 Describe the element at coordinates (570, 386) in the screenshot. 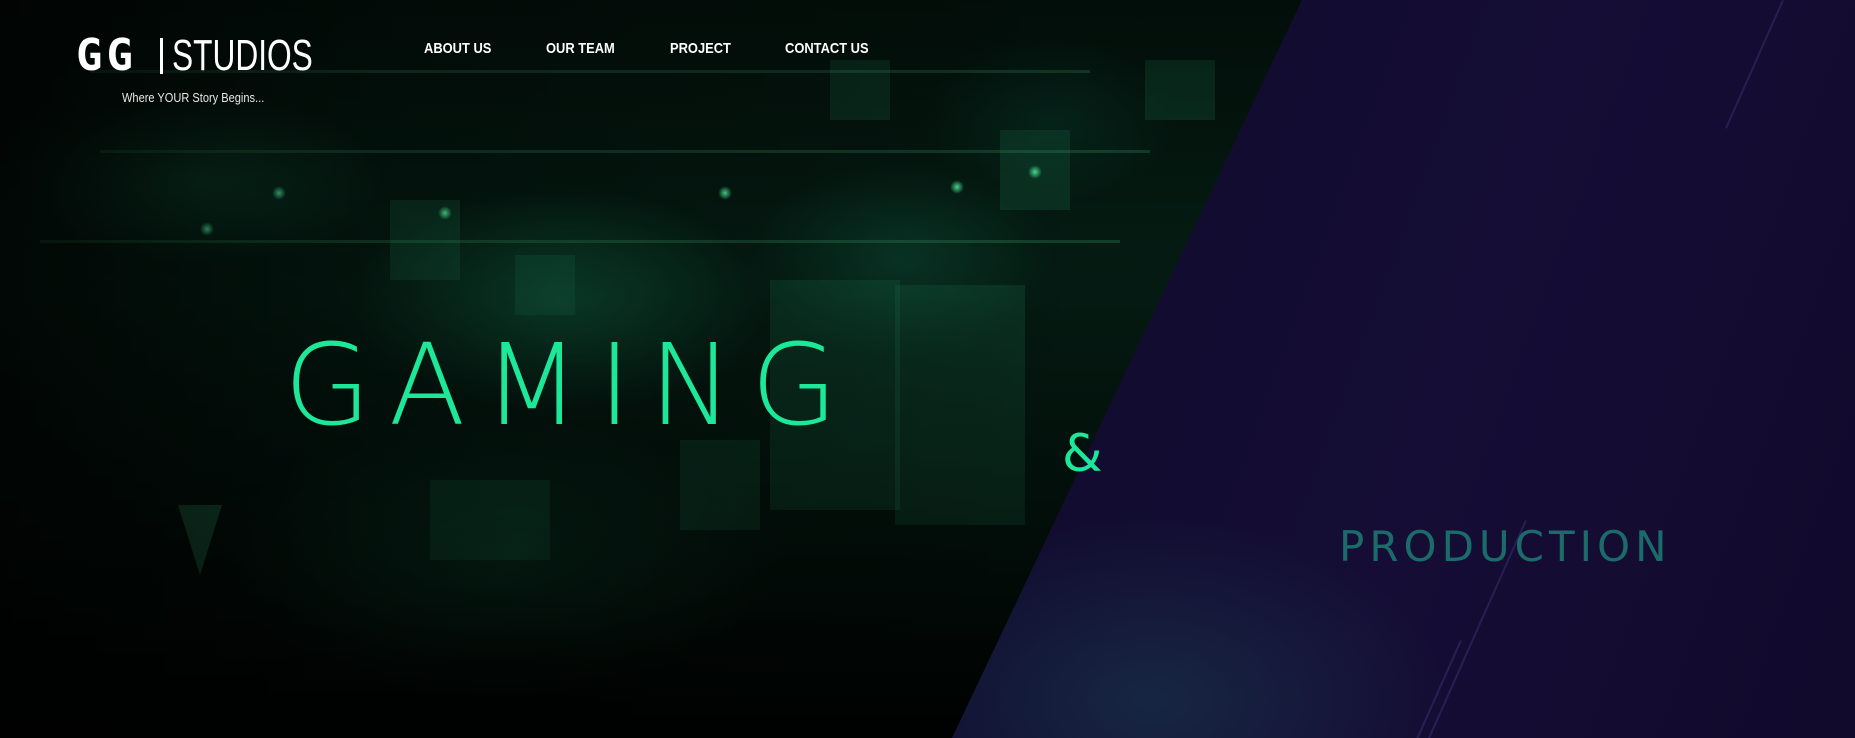

I see `hero-title-gaming: GAMING` at that location.